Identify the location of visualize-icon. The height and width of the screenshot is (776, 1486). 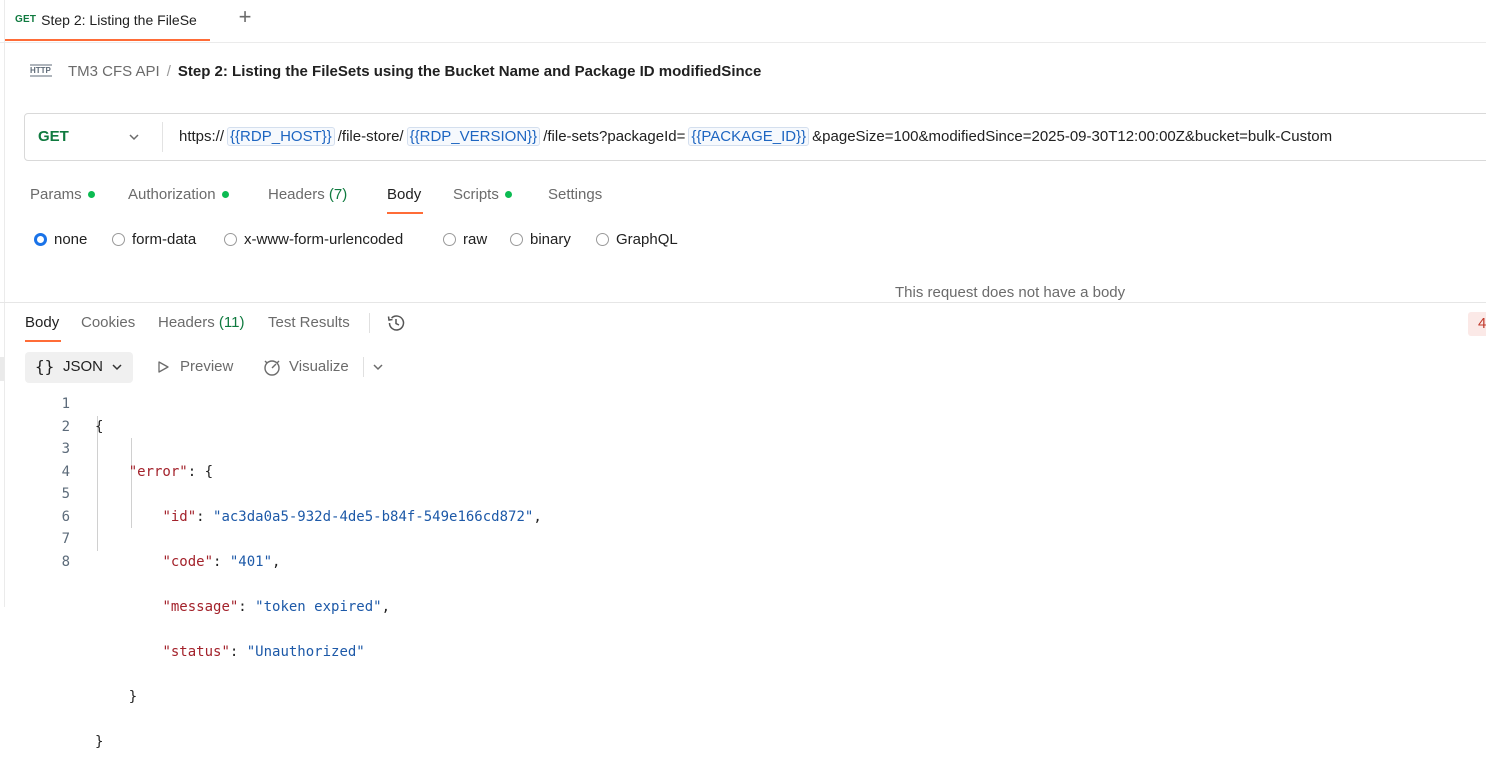
(272, 367).